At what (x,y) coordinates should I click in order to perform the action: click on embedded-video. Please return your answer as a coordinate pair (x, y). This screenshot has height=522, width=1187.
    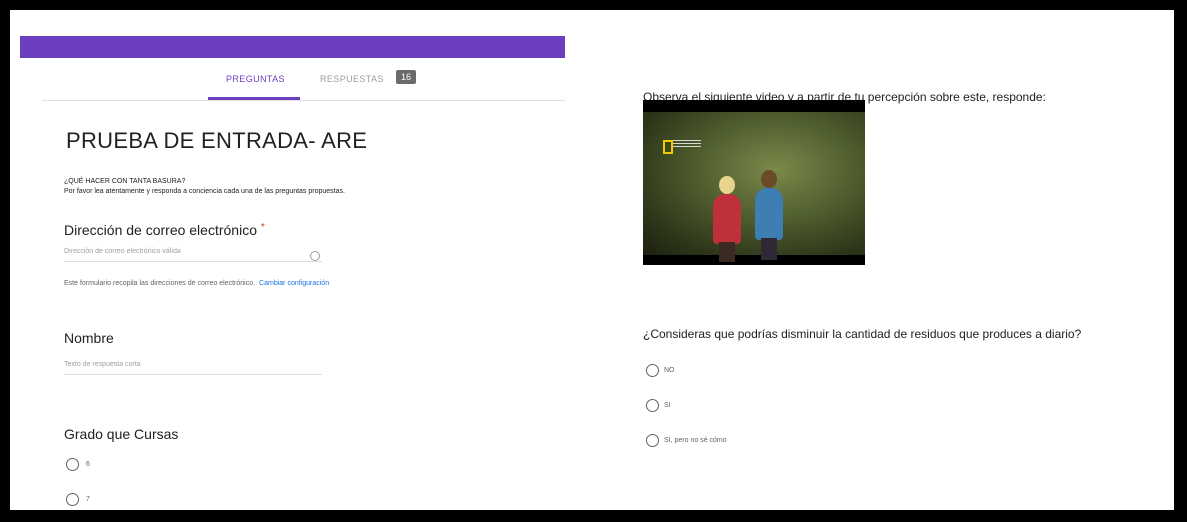
    Looking at the image, I should click on (754, 182).